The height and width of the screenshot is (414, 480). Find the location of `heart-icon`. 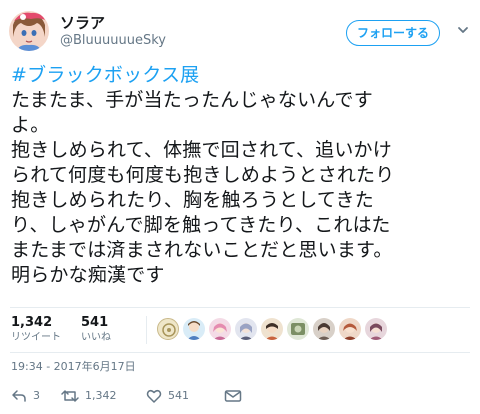

heart-icon is located at coordinates (154, 396).